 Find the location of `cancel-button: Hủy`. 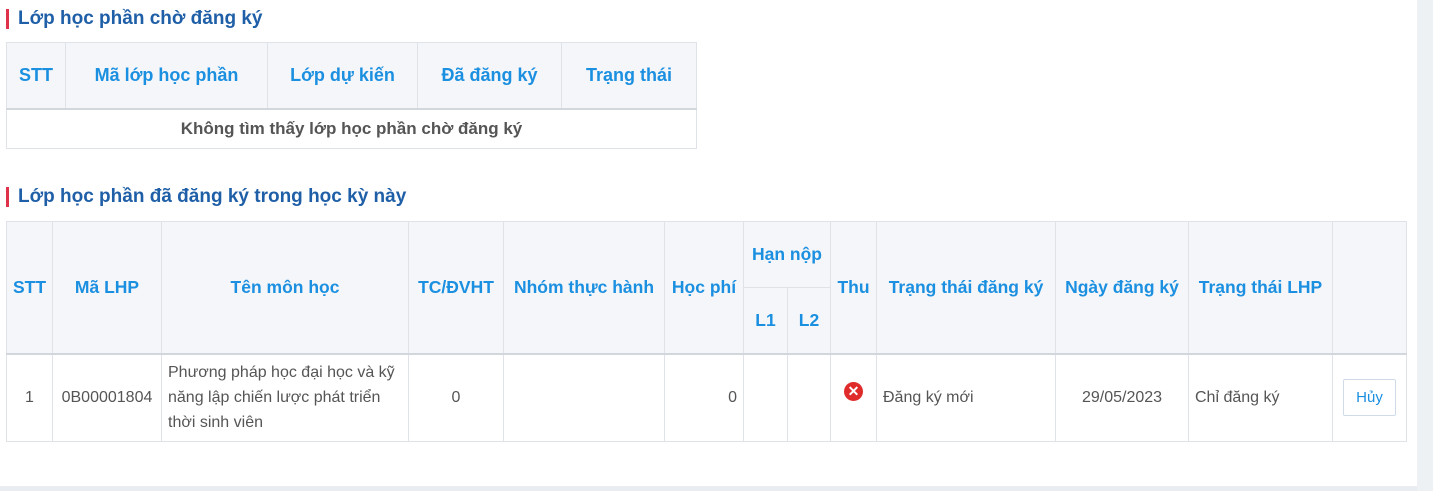

cancel-button: Hủy is located at coordinates (1369, 398).